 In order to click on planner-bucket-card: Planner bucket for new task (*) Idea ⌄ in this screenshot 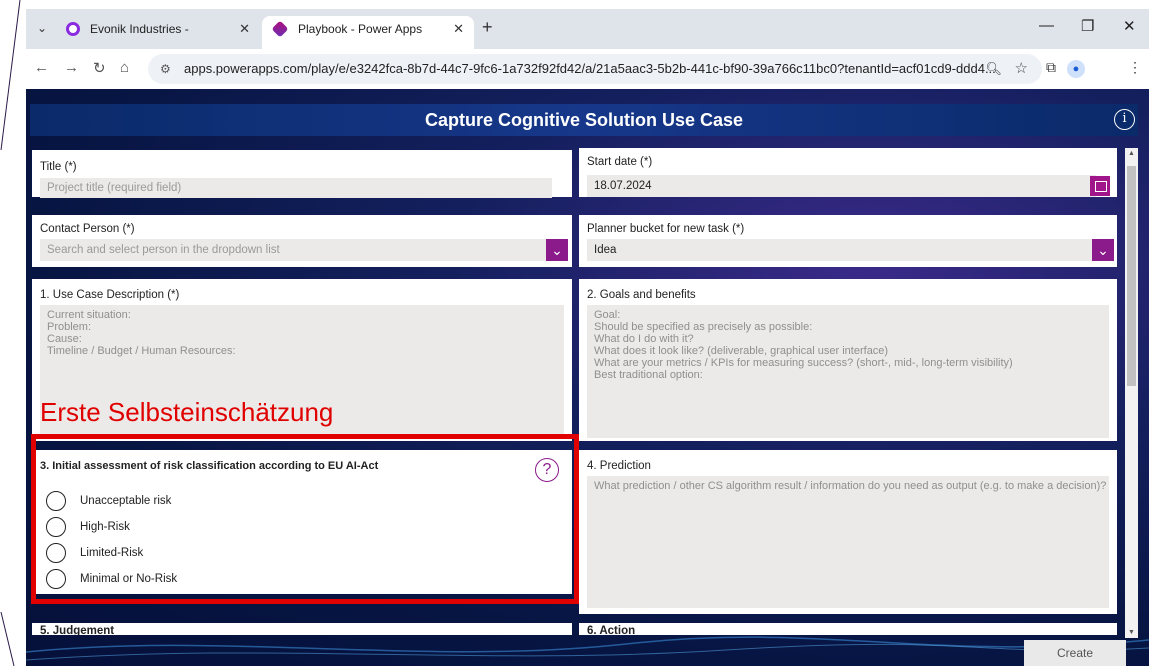, I will do `click(848, 241)`.